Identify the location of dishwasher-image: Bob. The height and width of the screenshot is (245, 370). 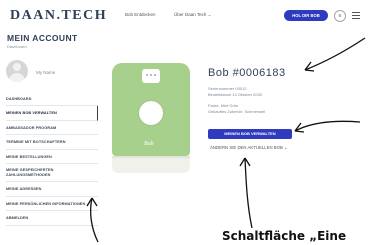
(151, 118).